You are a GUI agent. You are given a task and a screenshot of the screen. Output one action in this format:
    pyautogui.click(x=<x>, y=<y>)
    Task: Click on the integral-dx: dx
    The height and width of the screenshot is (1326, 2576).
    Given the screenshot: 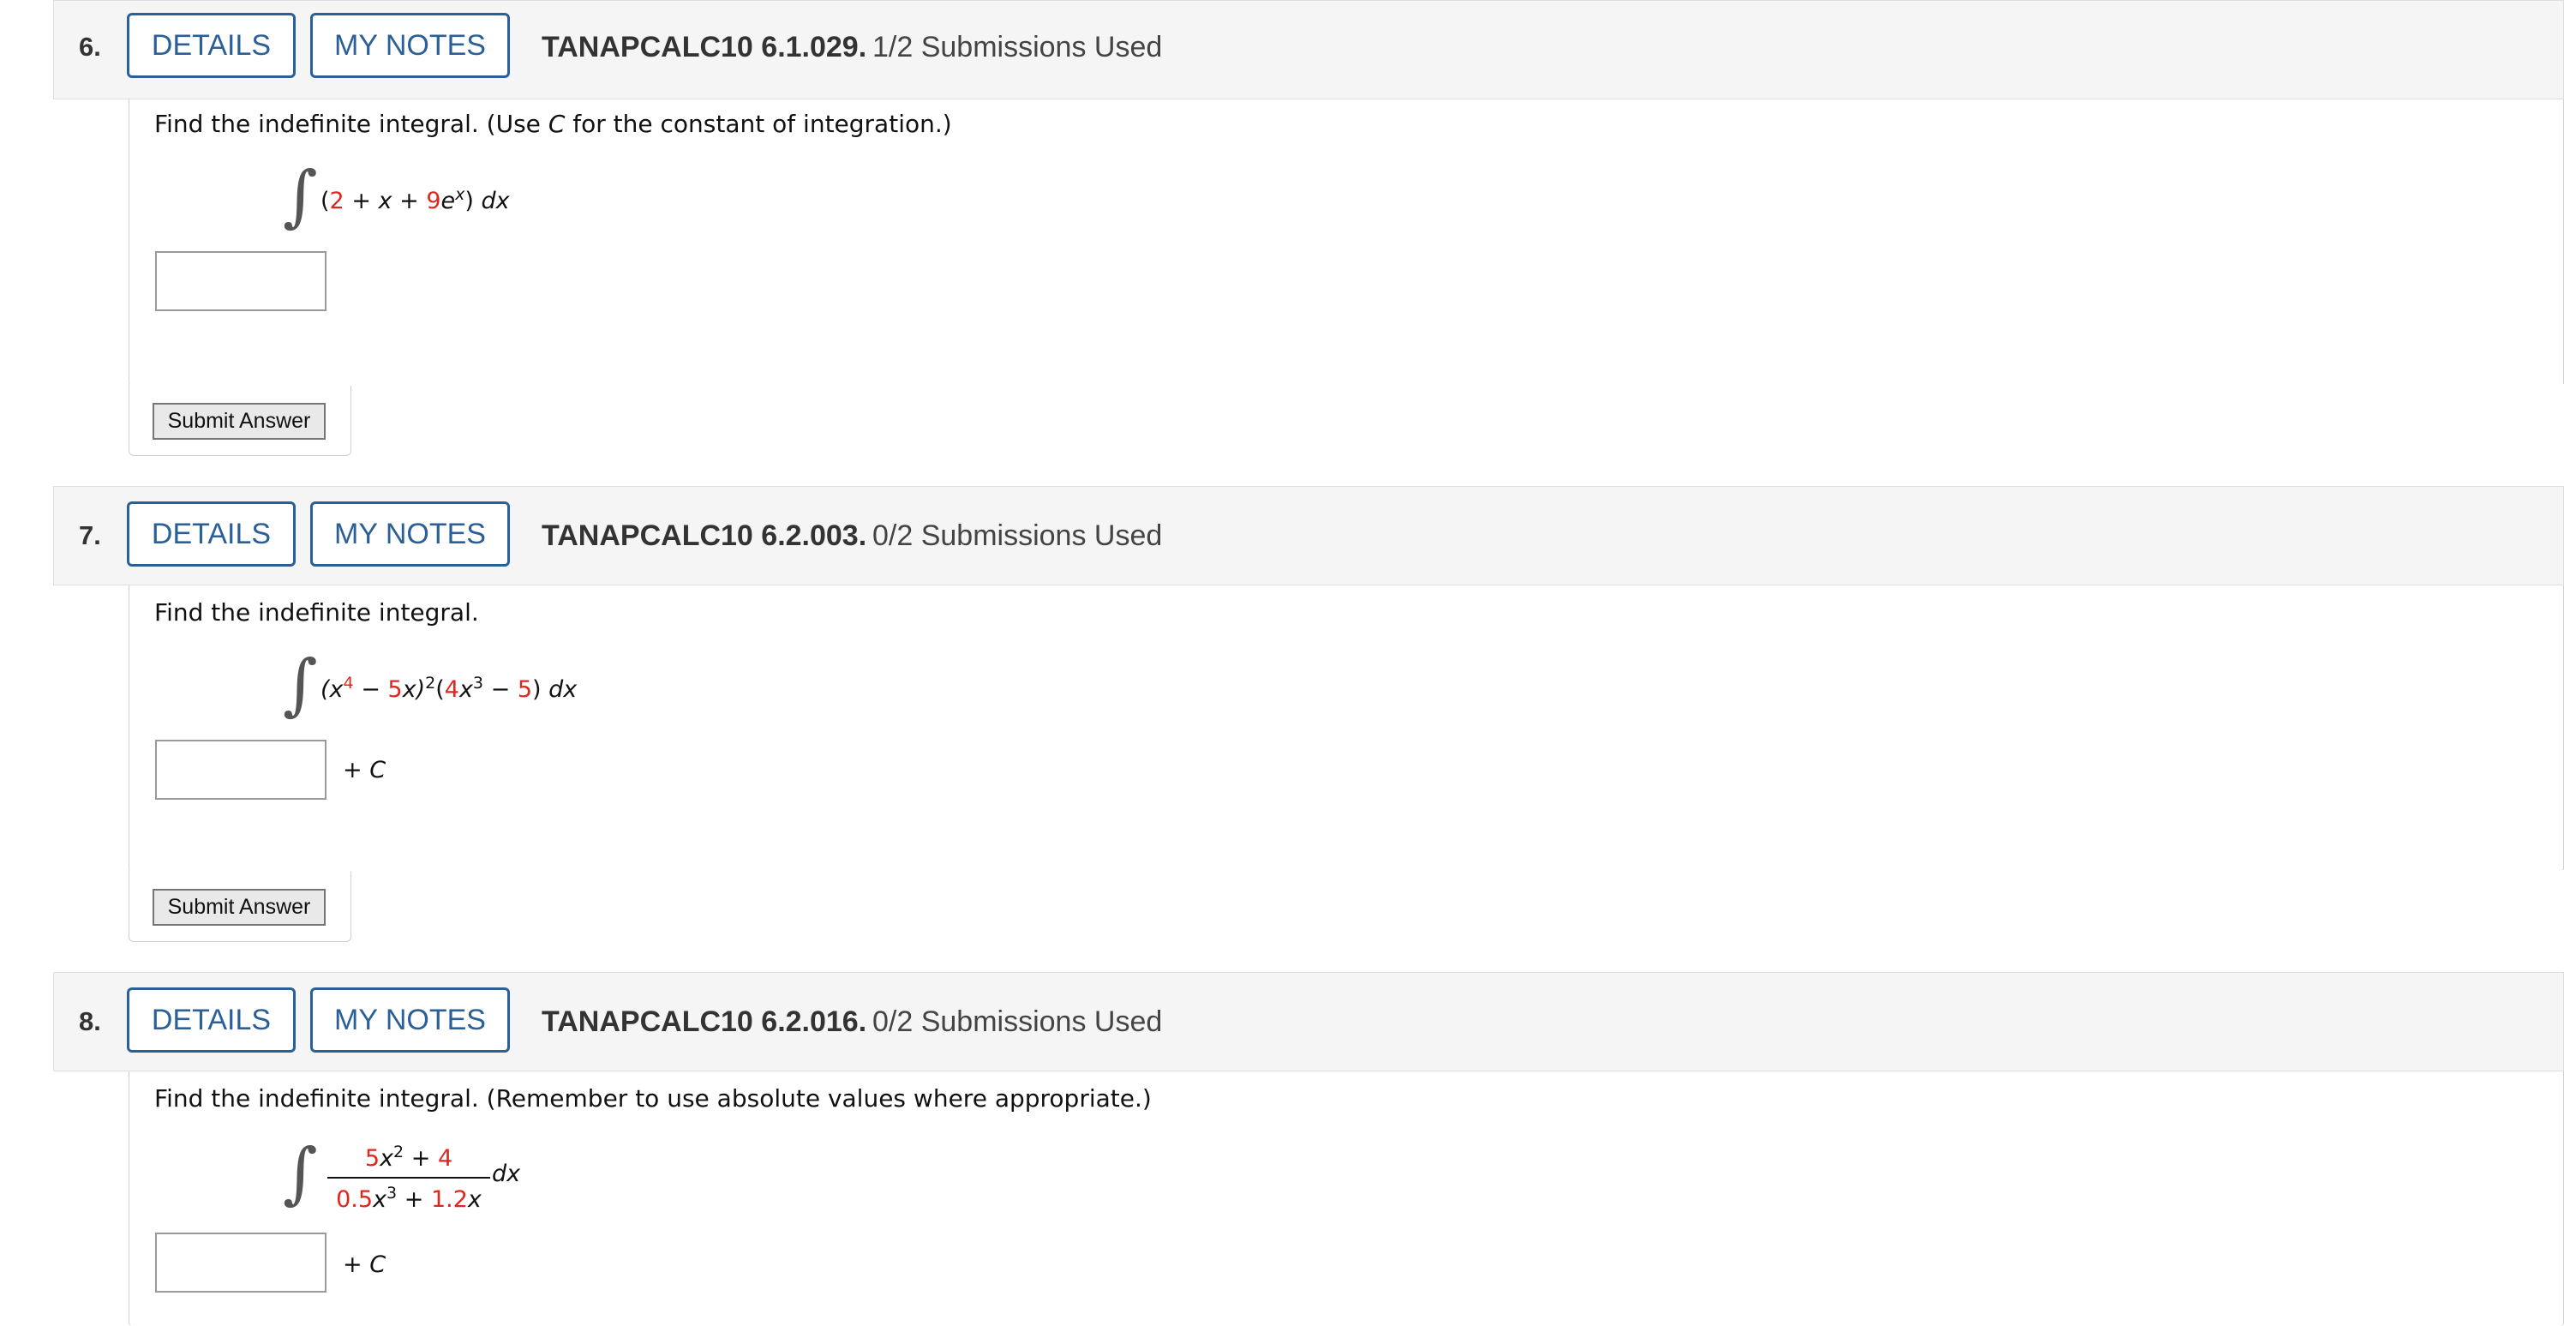 What is the action you would take?
    pyautogui.click(x=506, y=1174)
    